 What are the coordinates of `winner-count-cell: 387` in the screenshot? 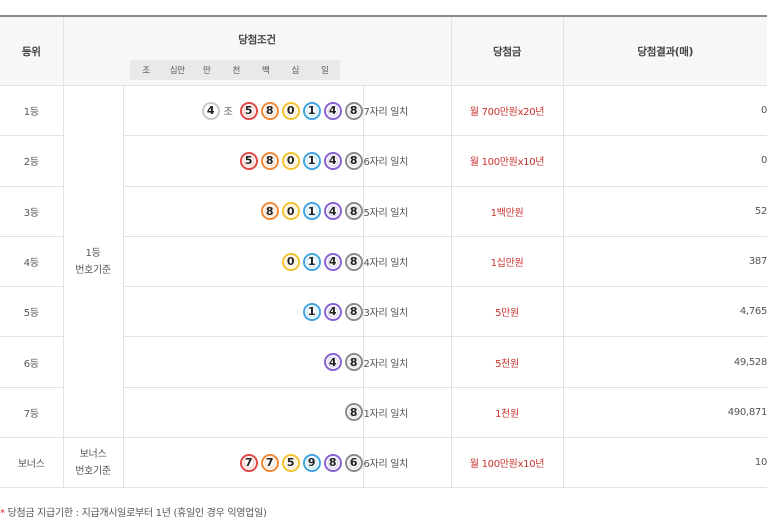 It's located at (664, 261).